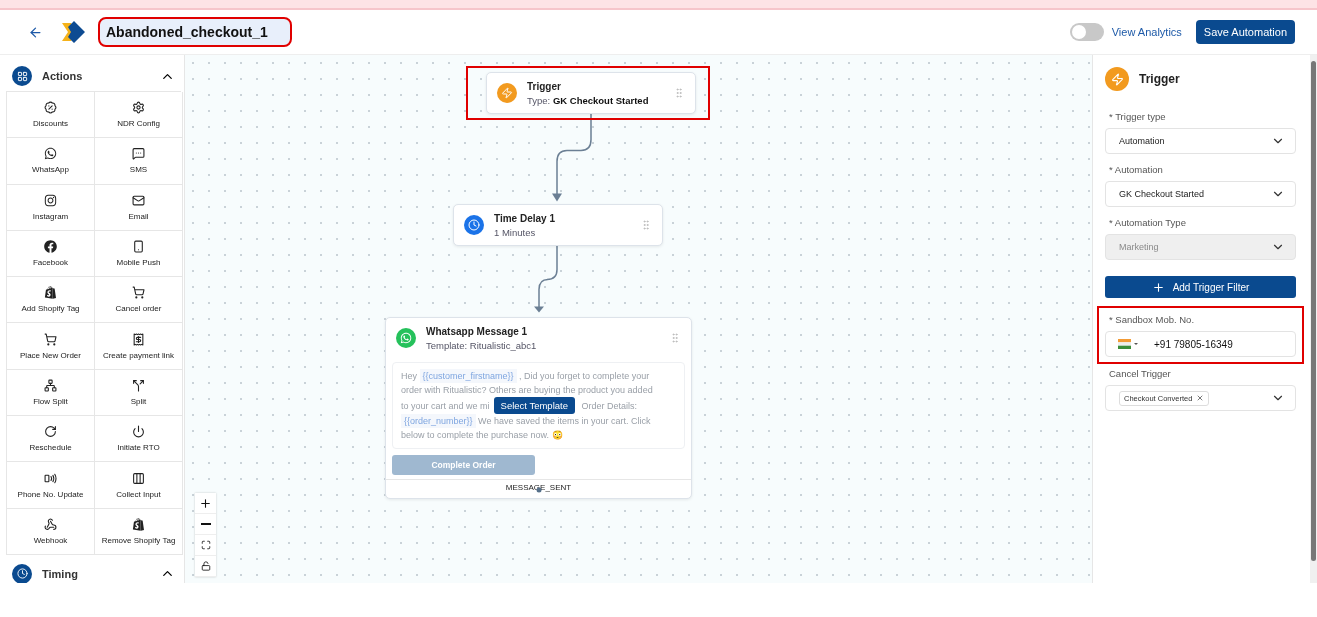 Image resolution: width=1317 pixels, height=617 pixels. I want to click on field-label: * Automation, so click(1136, 169).